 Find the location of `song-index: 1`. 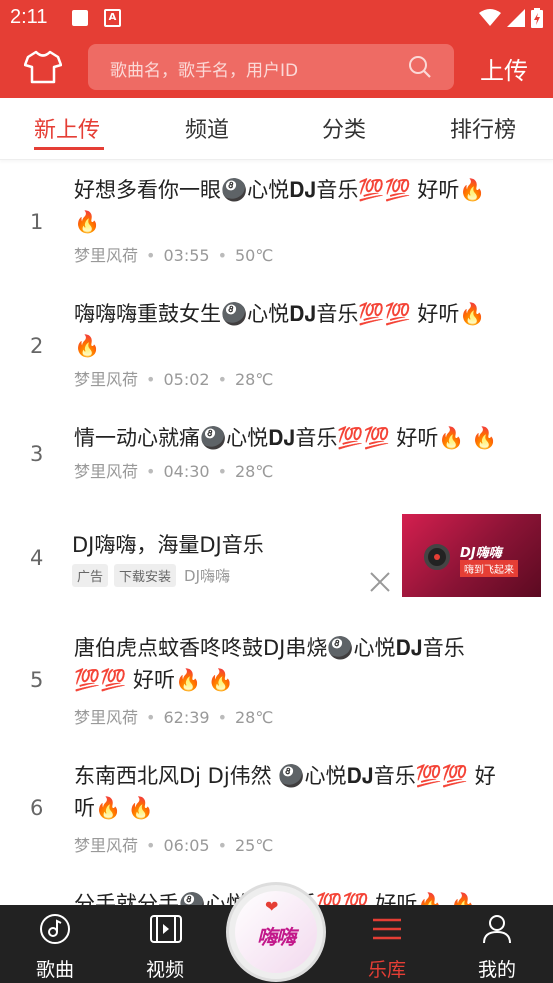

song-index: 1 is located at coordinates (37, 222).